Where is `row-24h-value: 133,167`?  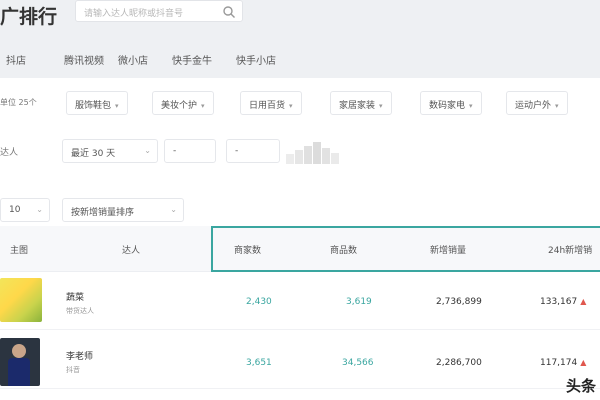 row-24h-value: 133,167 is located at coordinates (559, 302).